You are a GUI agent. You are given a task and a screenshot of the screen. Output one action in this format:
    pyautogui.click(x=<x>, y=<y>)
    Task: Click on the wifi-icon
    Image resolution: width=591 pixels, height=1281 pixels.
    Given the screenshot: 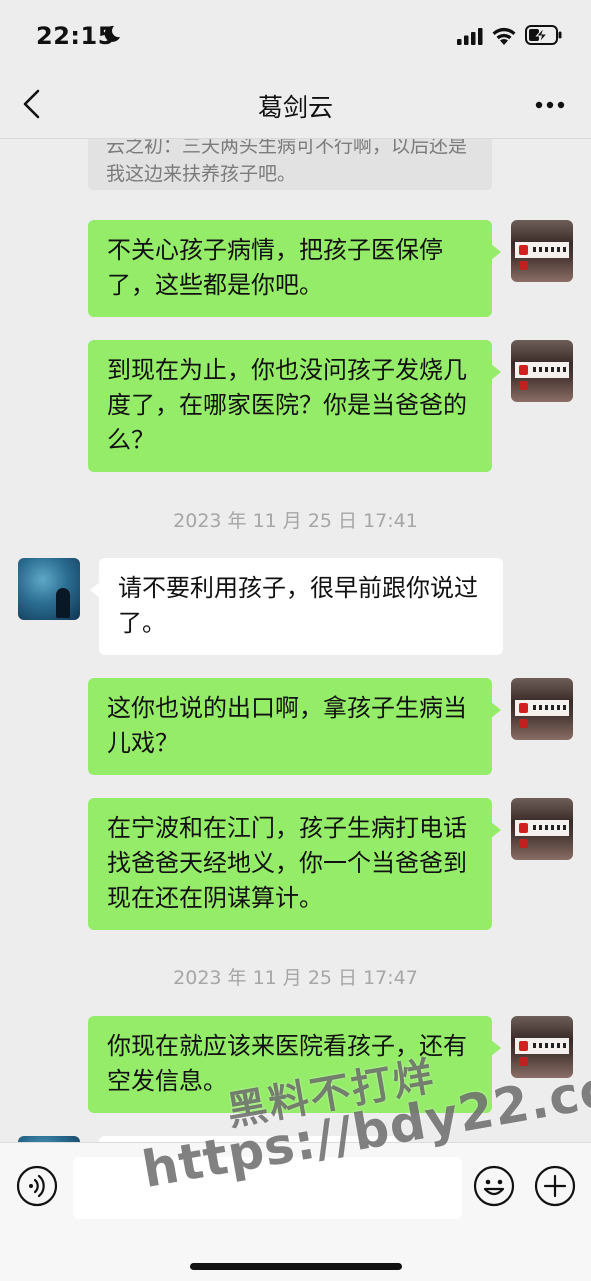 What is the action you would take?
    pyautogui.click(x=504, y=36)
    